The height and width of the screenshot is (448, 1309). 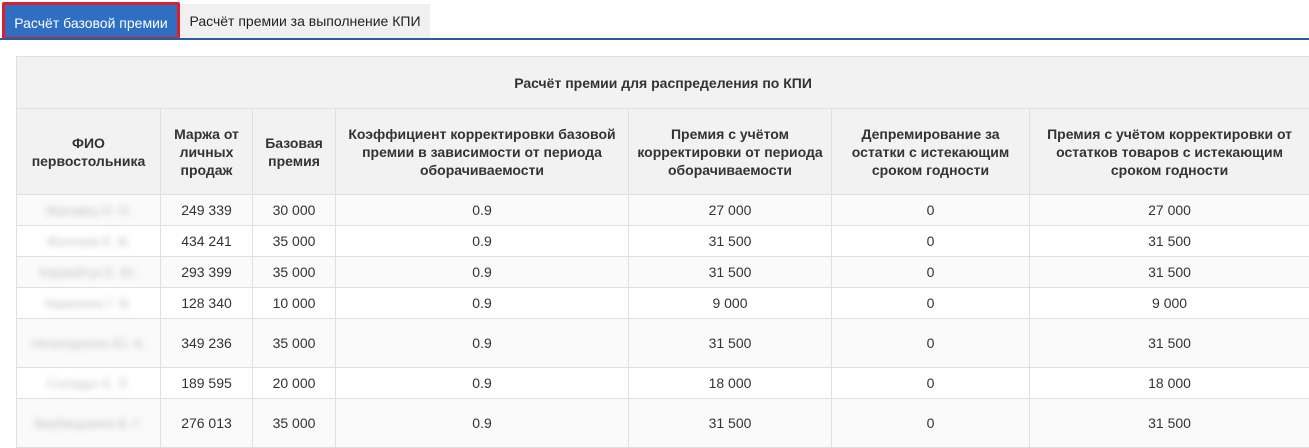 I want to click on blurred-name: Жолгаев Е. В., so click(x=88, y=241).